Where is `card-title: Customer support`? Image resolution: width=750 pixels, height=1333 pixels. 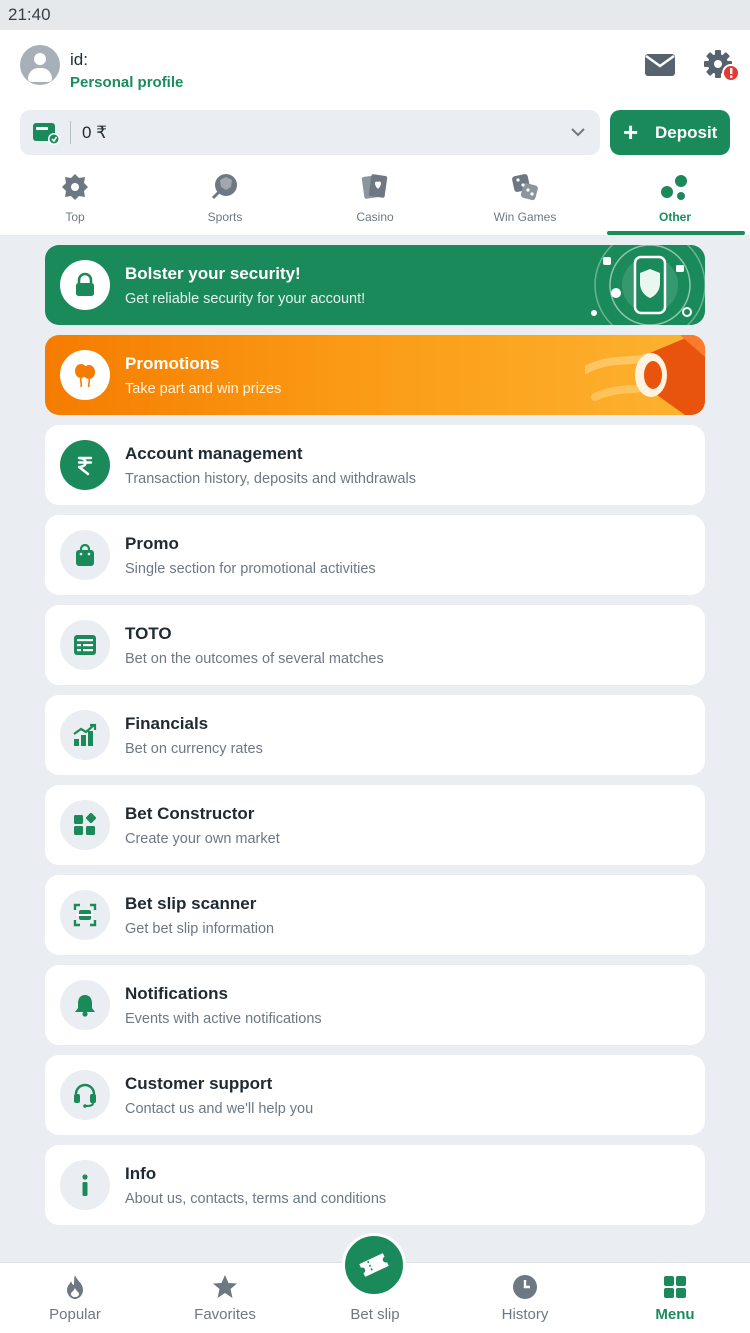
card-title: Customer support is located at coordinates (199, 1083).